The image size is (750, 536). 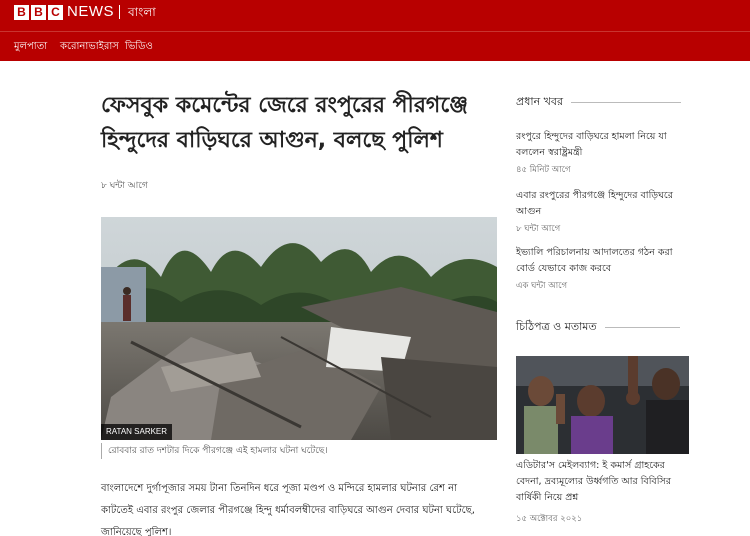 I want to click on top-stories-heading: প্রধান খবর, so click(x=599, y=102).